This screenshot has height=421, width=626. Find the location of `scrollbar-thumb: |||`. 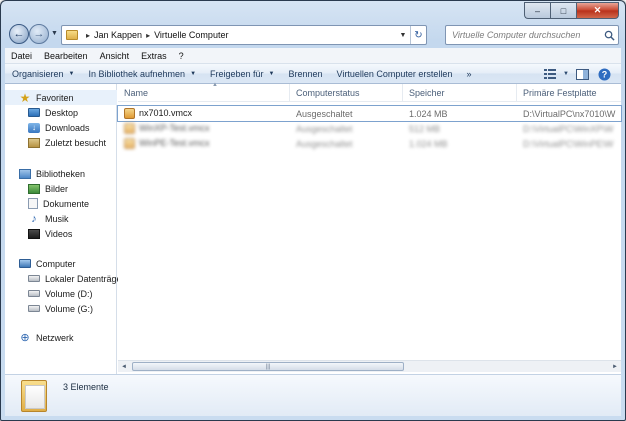

scrollbar-thumb: ||| is located at coordinates (268, 366).